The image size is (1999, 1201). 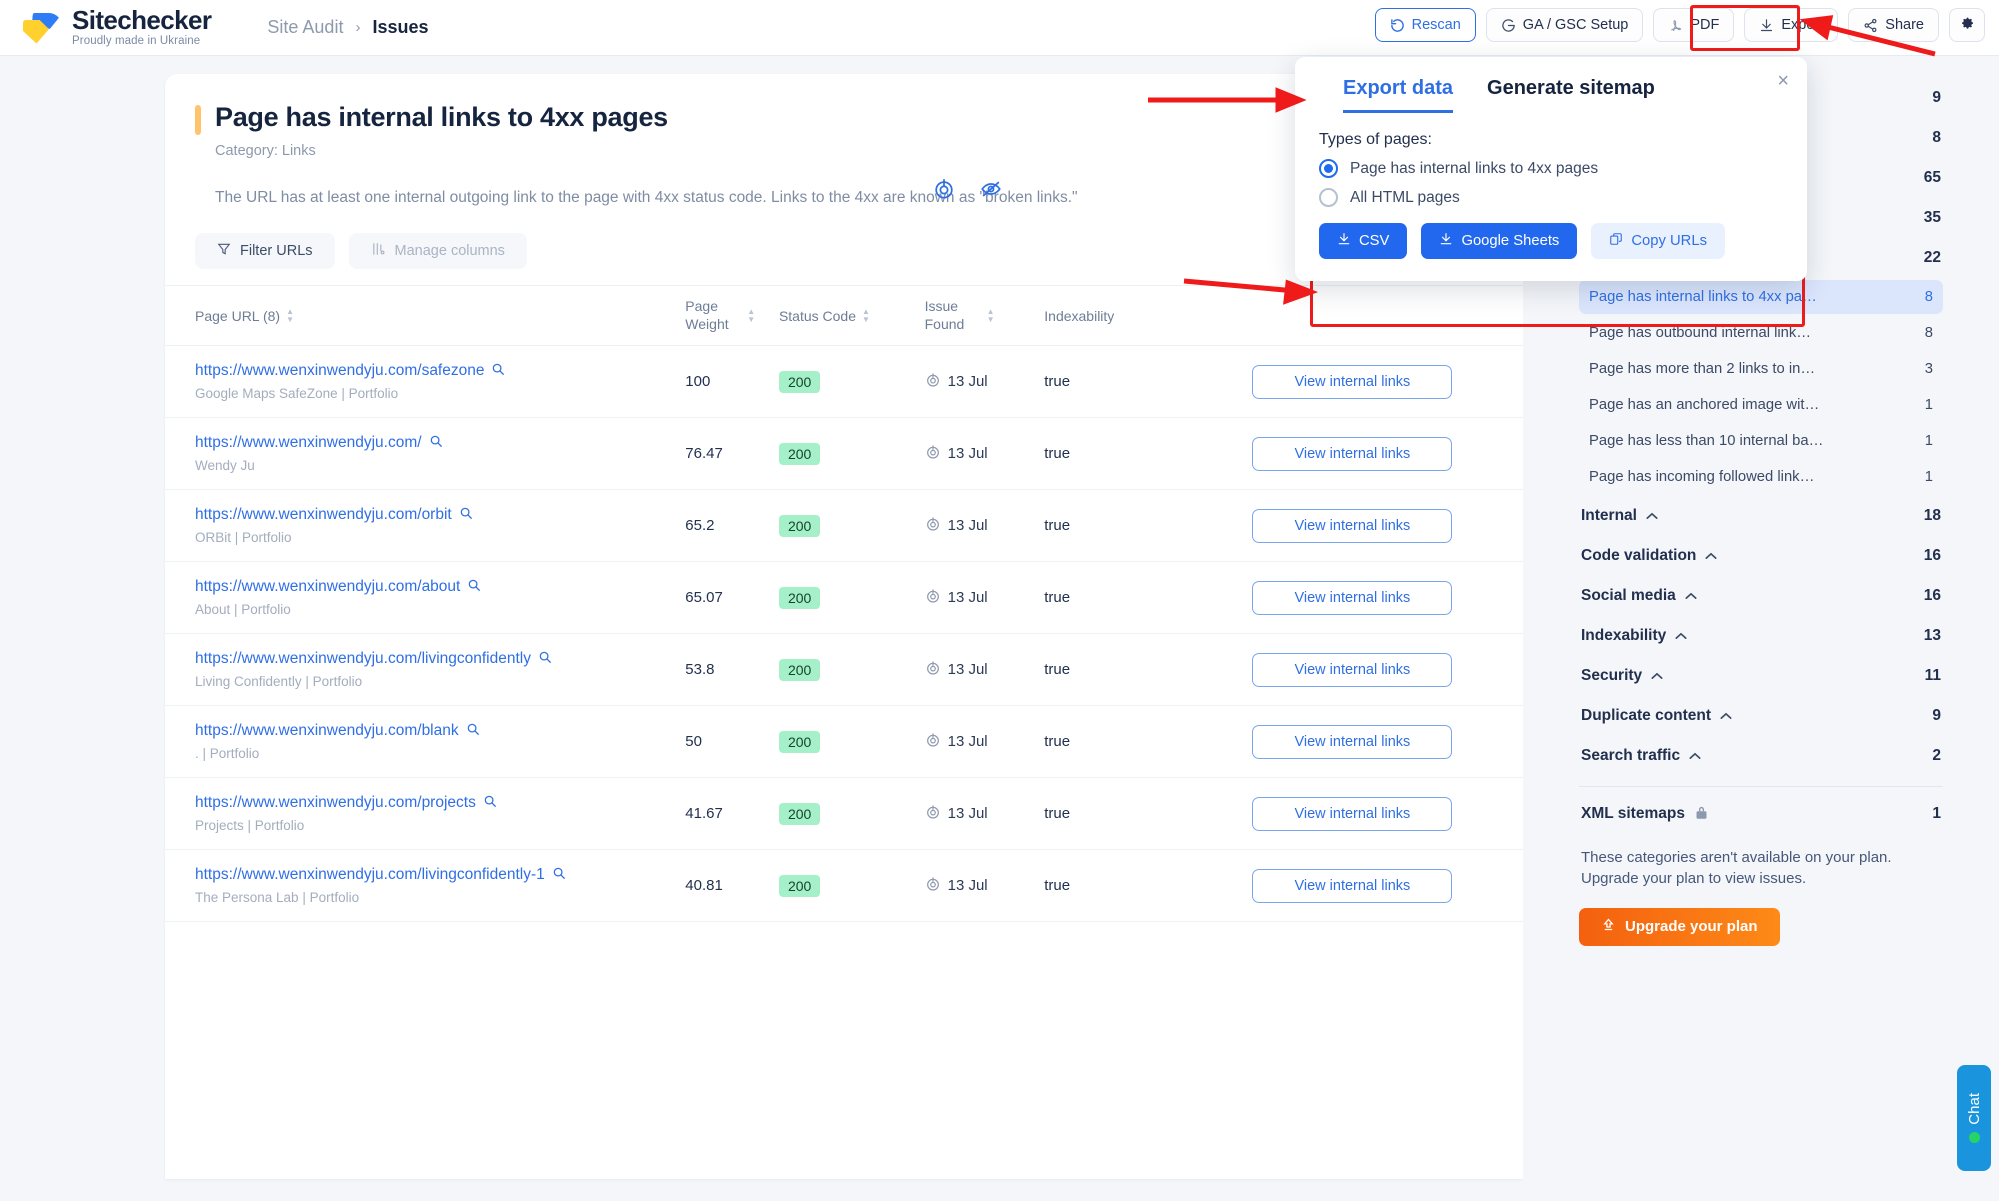 I want to click on sidebar-group-search-traffic: Search traffic 2, so click(x=1761, y=756).